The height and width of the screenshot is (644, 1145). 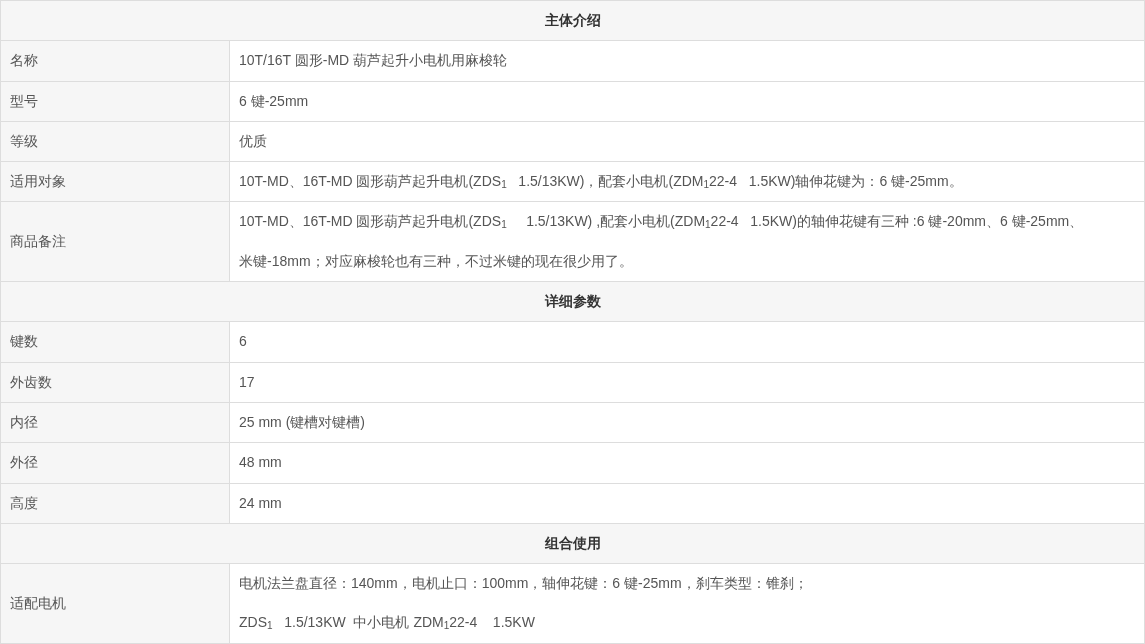 What do you see at coordinates (572, 20) in the screenshot?
I see `section-heading: 主体介绍` at bounding box center [572, 20].